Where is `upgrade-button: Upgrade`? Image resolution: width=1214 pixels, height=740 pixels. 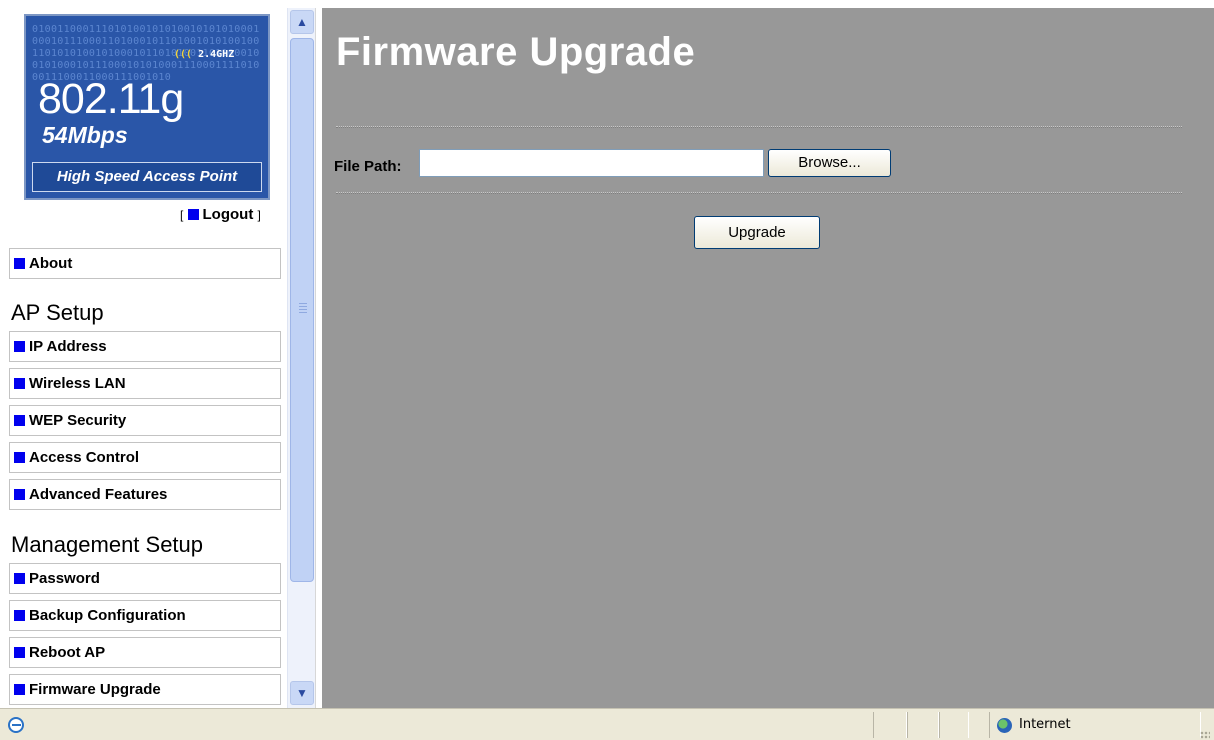
upgrade-button: Upgrade is located at coordinates (757, 232).